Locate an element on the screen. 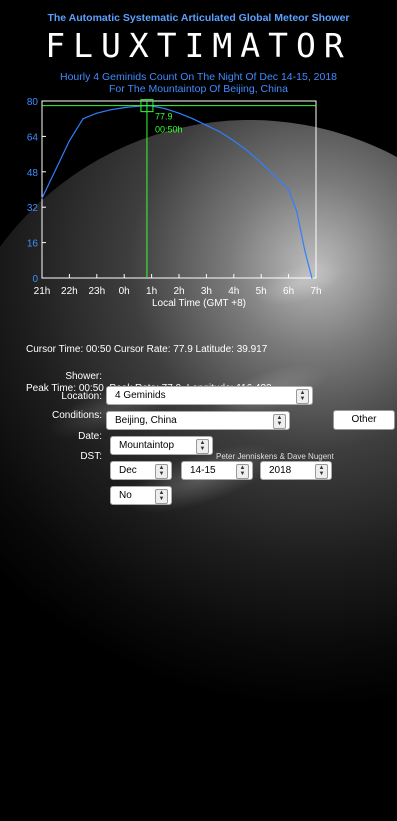 The image size is (397, 821). cursor-time-value: 00:50 is located at coordinates (99, 349).